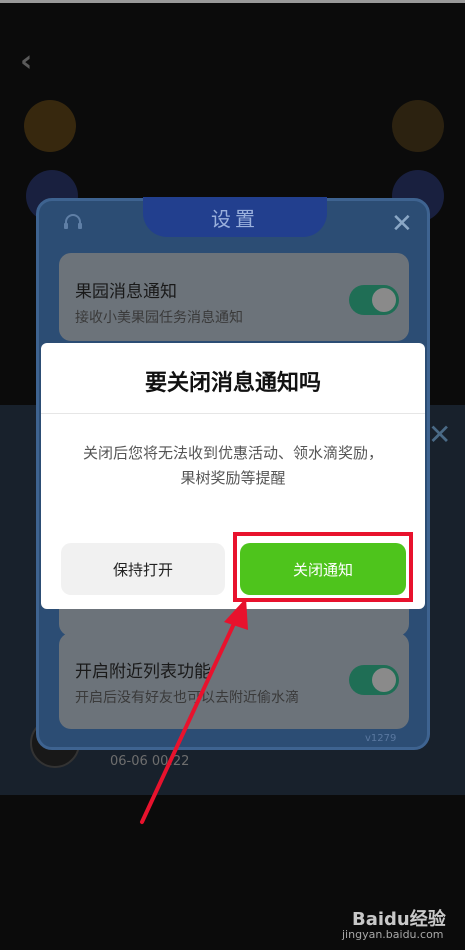 The image size is (465, 950). I want to click on watermark-url: jingyan.baidu.com, so click(393, 934).